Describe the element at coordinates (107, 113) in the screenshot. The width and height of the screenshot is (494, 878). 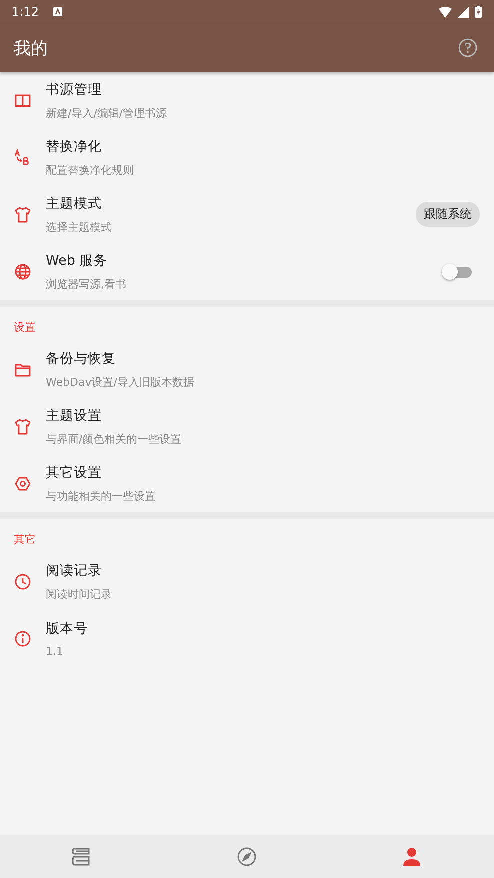
I see `item-subtitle: 新建/导入/编辑/管理书源` at that location.